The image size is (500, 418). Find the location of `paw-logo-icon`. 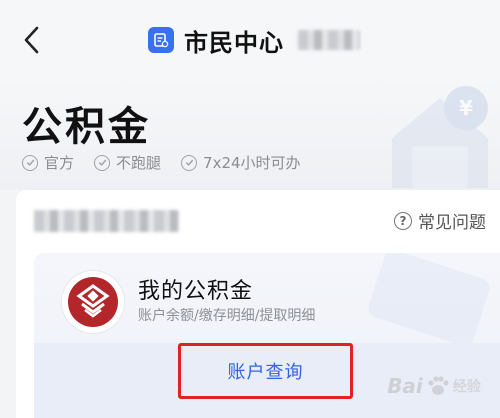

paw-logo-icon is located at coordinates (438, 385).